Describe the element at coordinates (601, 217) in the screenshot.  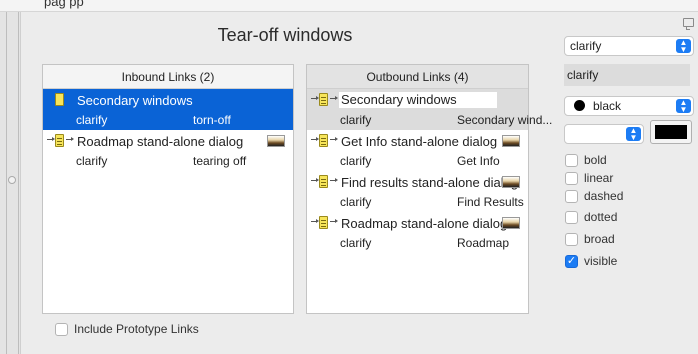
I see `option-label: dotted` at that location.